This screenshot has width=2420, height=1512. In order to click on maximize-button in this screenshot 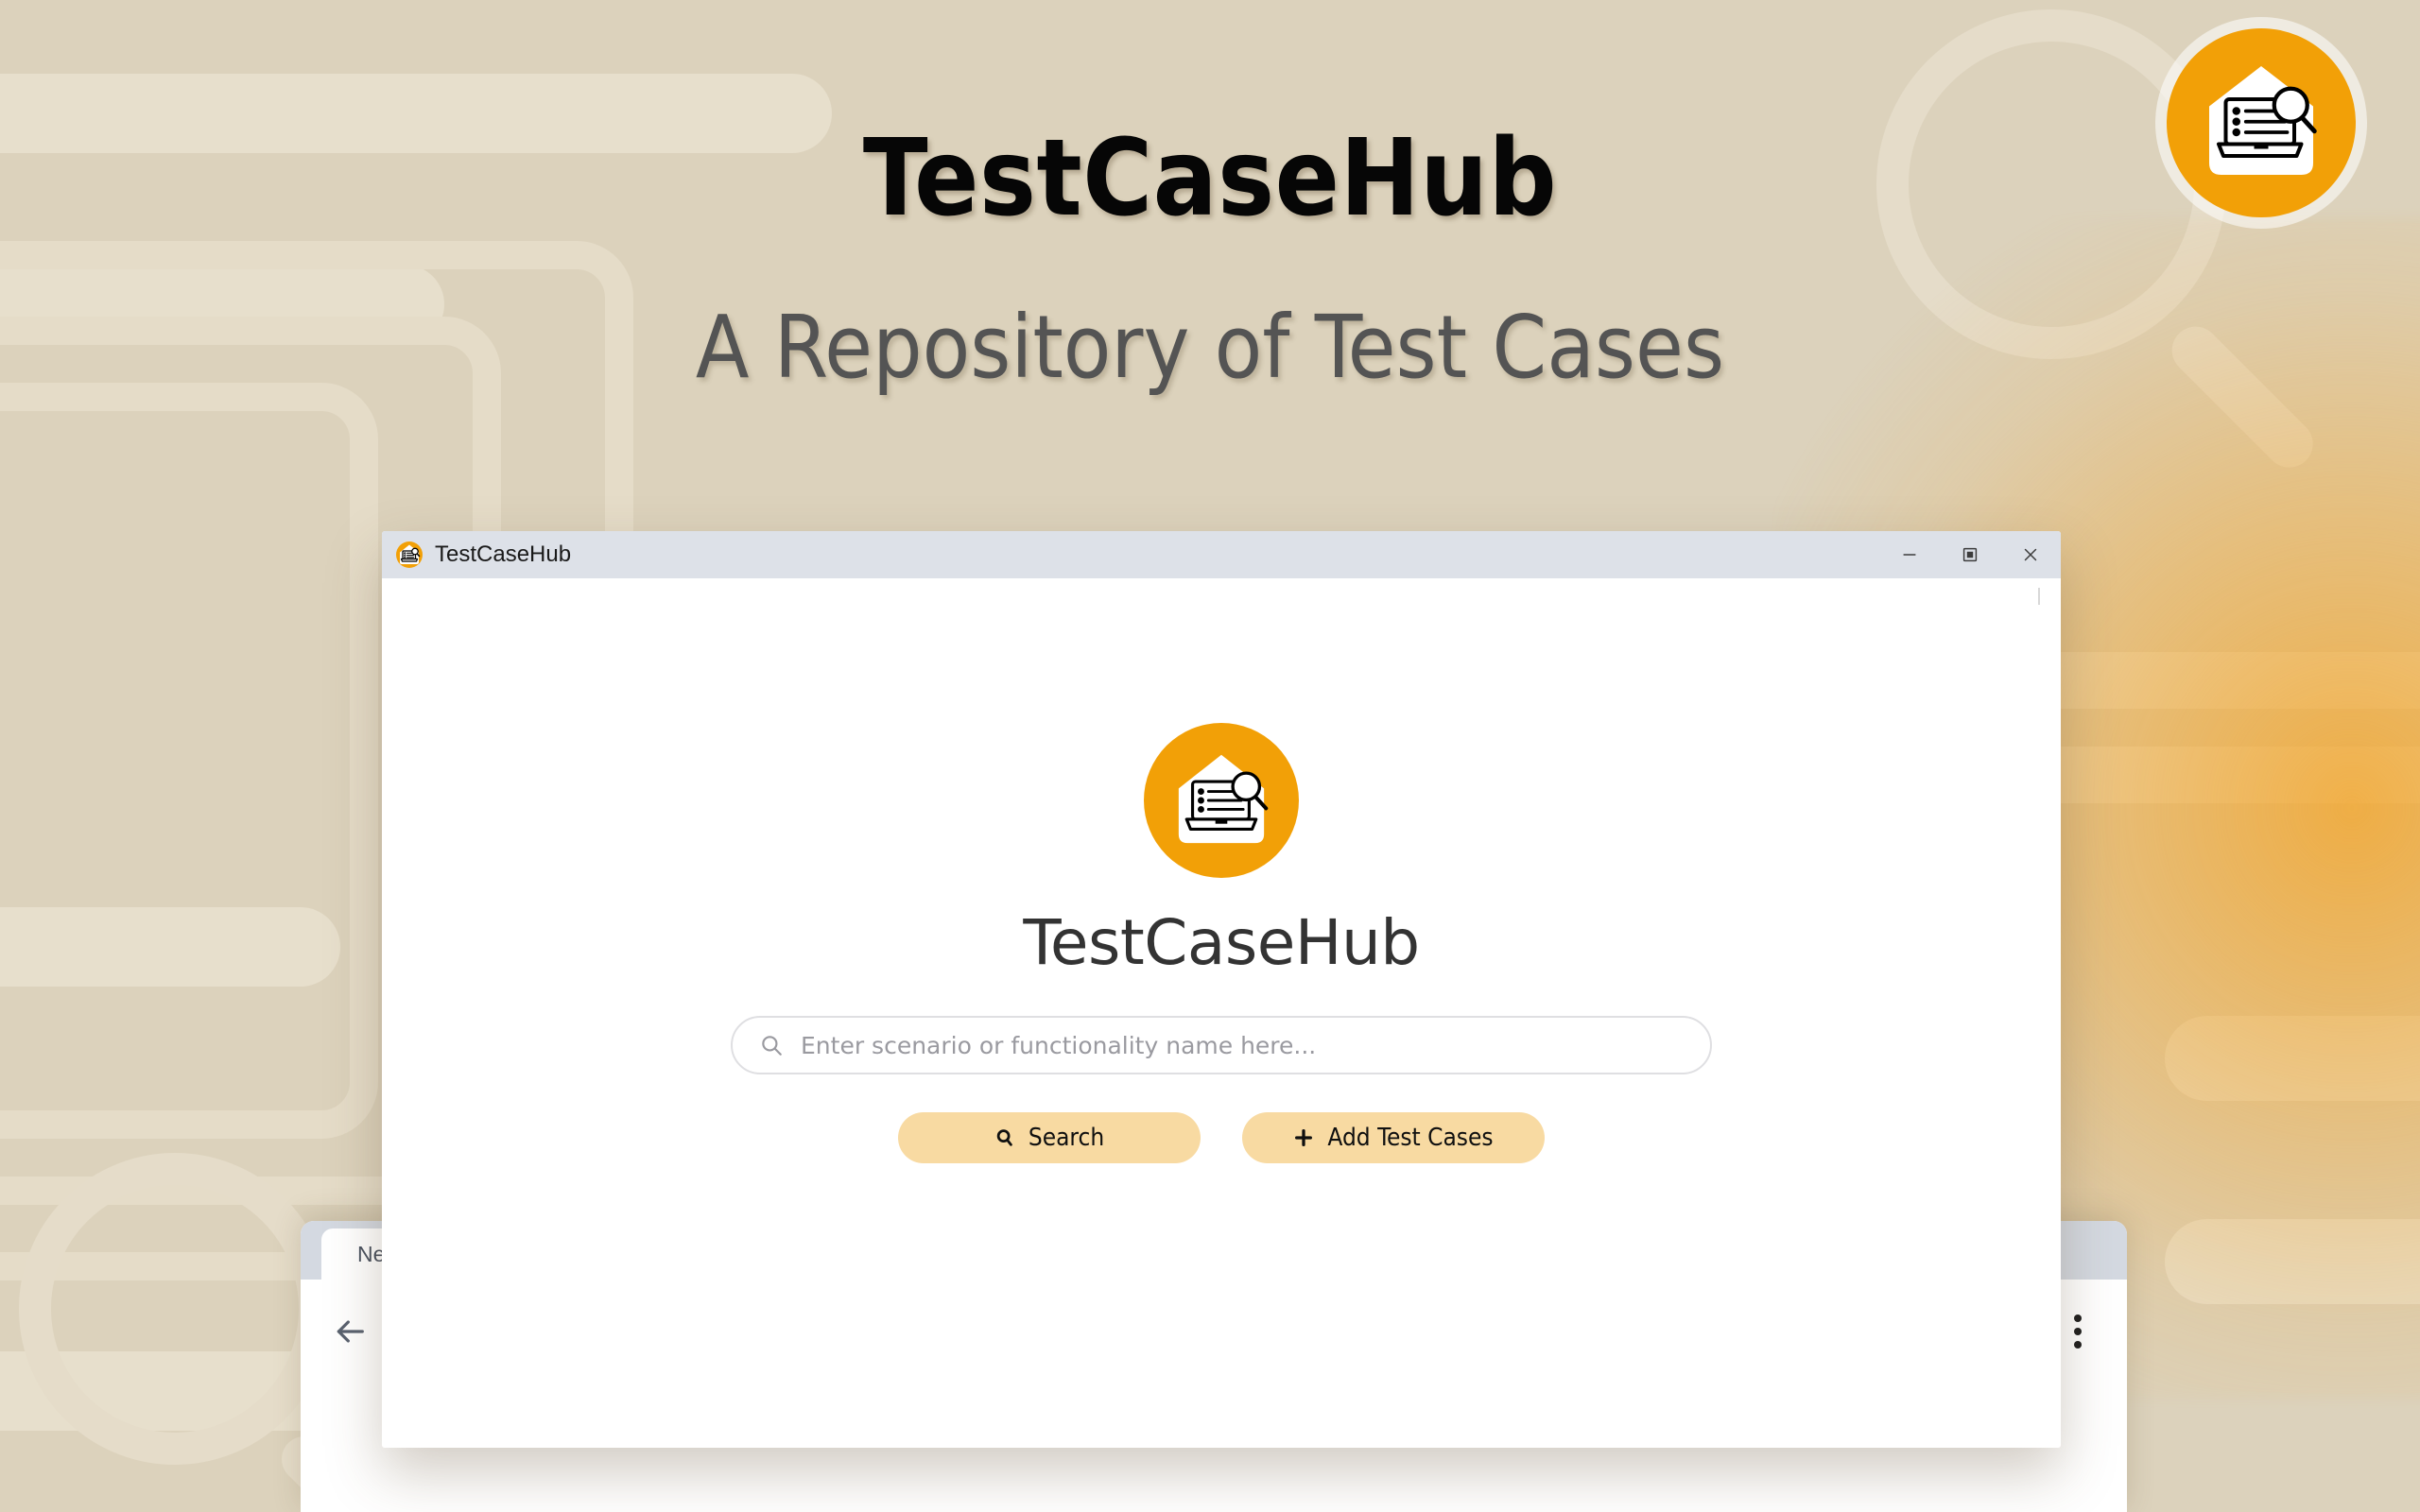, I will do `click(1970, 554)`.